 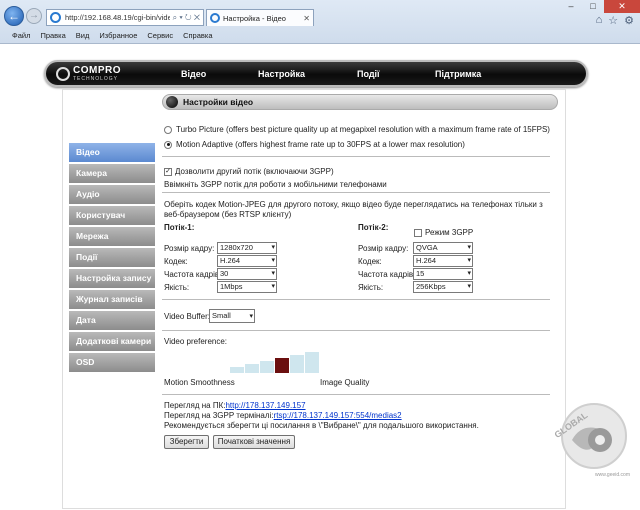 What do you see at coordinates (236, 247) in the screenshot?
I see `select-value: 1280x720` at bounding box center [236, 247].